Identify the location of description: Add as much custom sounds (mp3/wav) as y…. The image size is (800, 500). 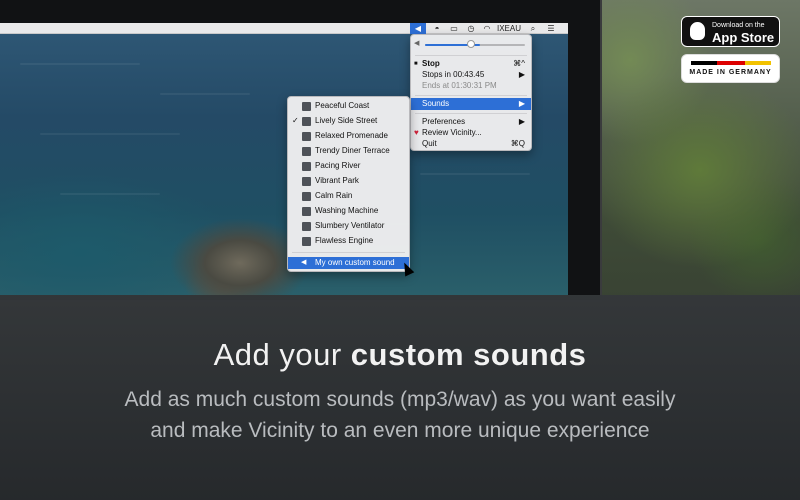
(400, 415).